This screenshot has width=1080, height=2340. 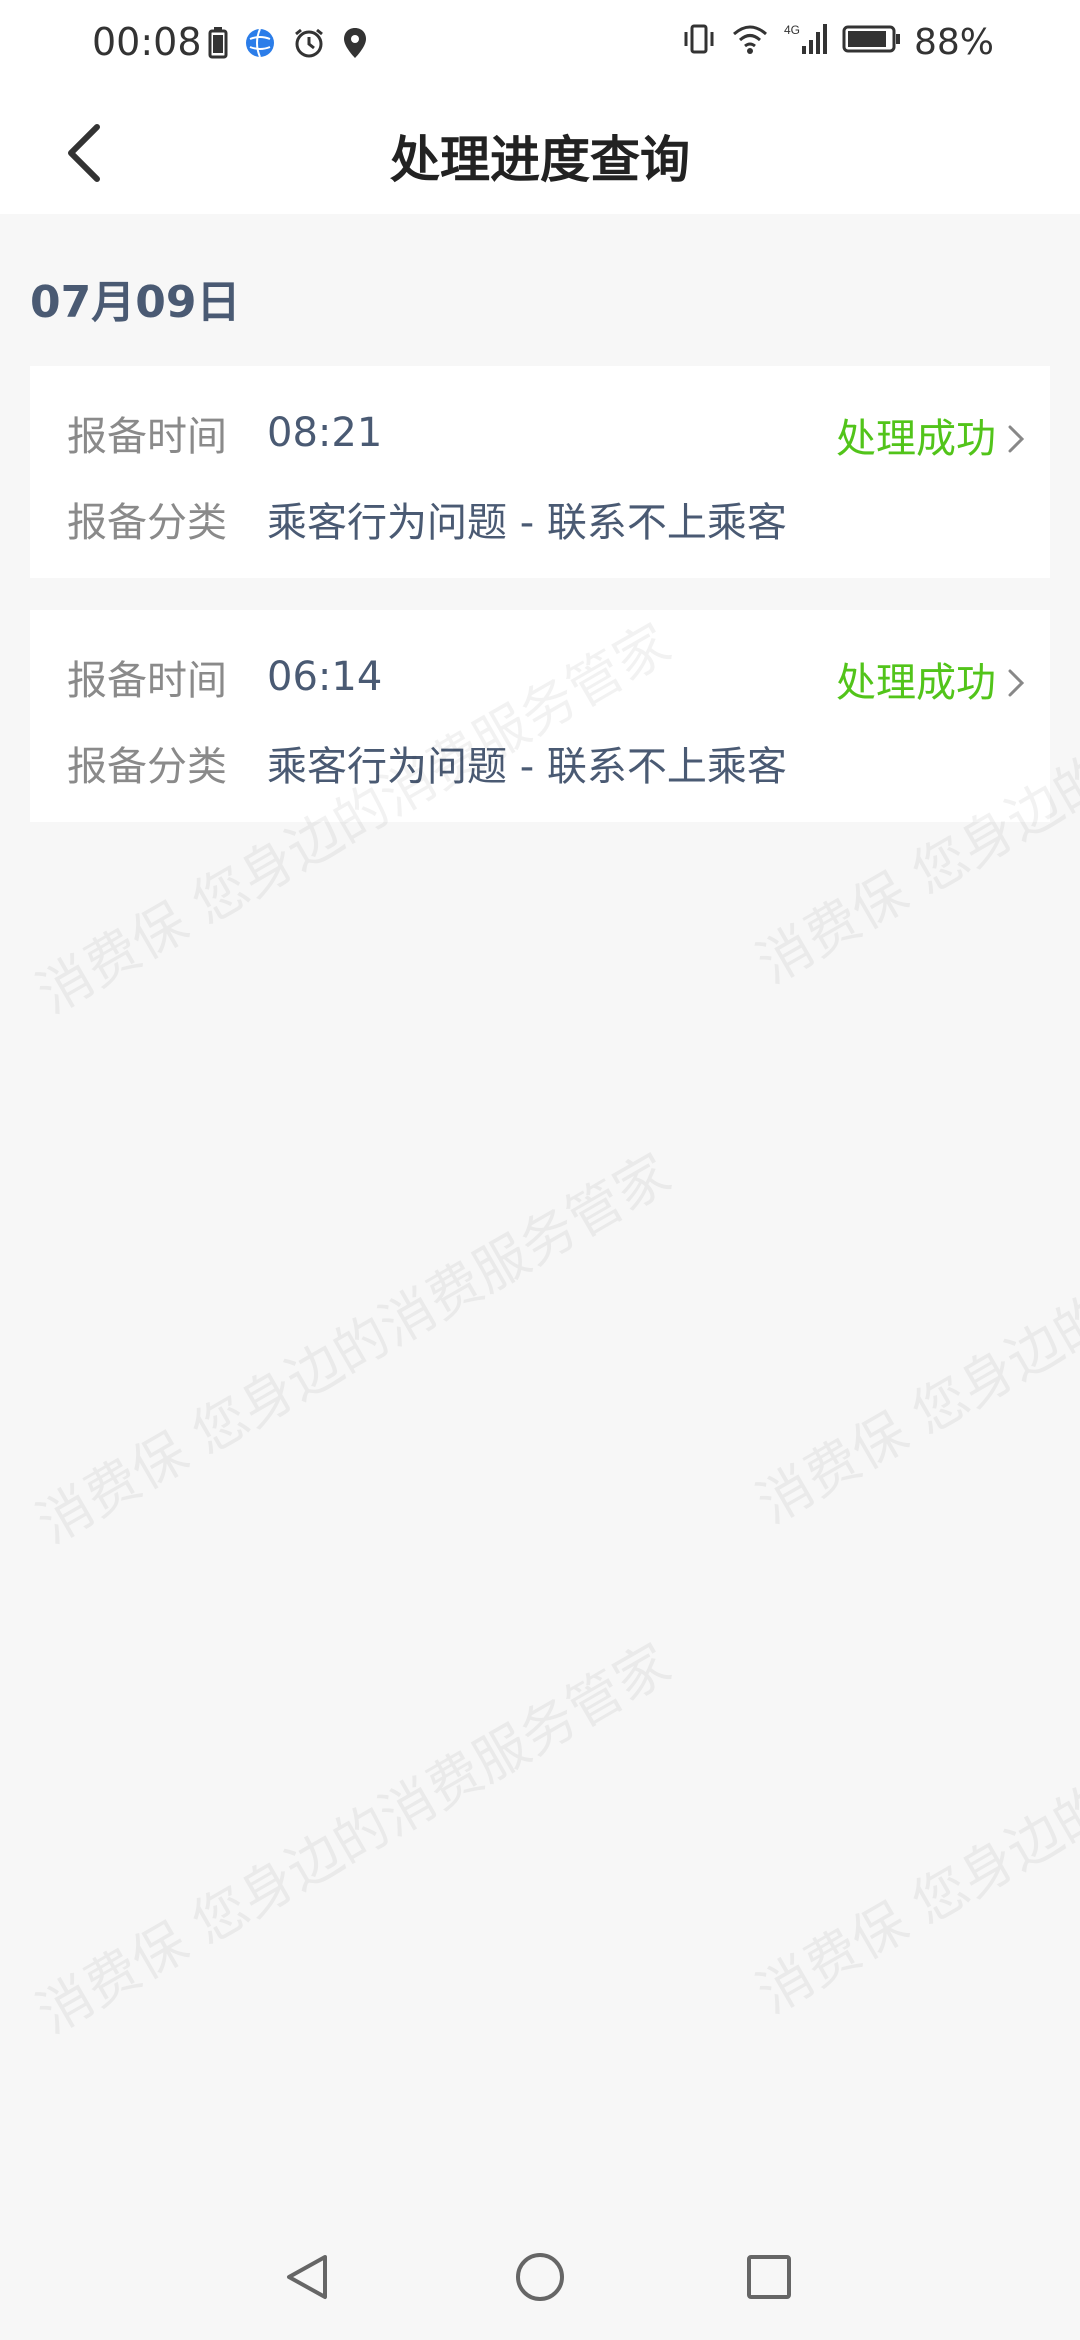 I want to click on time-value: 06:14, so click(x=325, y=677).